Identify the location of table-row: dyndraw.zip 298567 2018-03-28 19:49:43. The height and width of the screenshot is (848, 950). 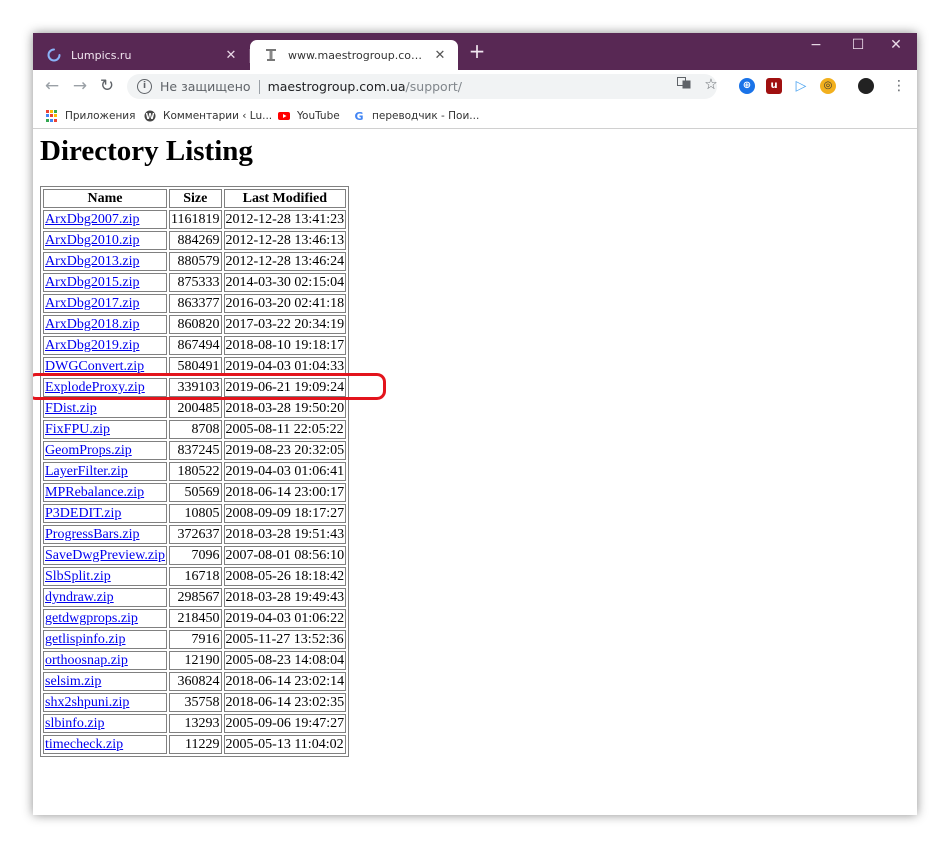
(195, 597).